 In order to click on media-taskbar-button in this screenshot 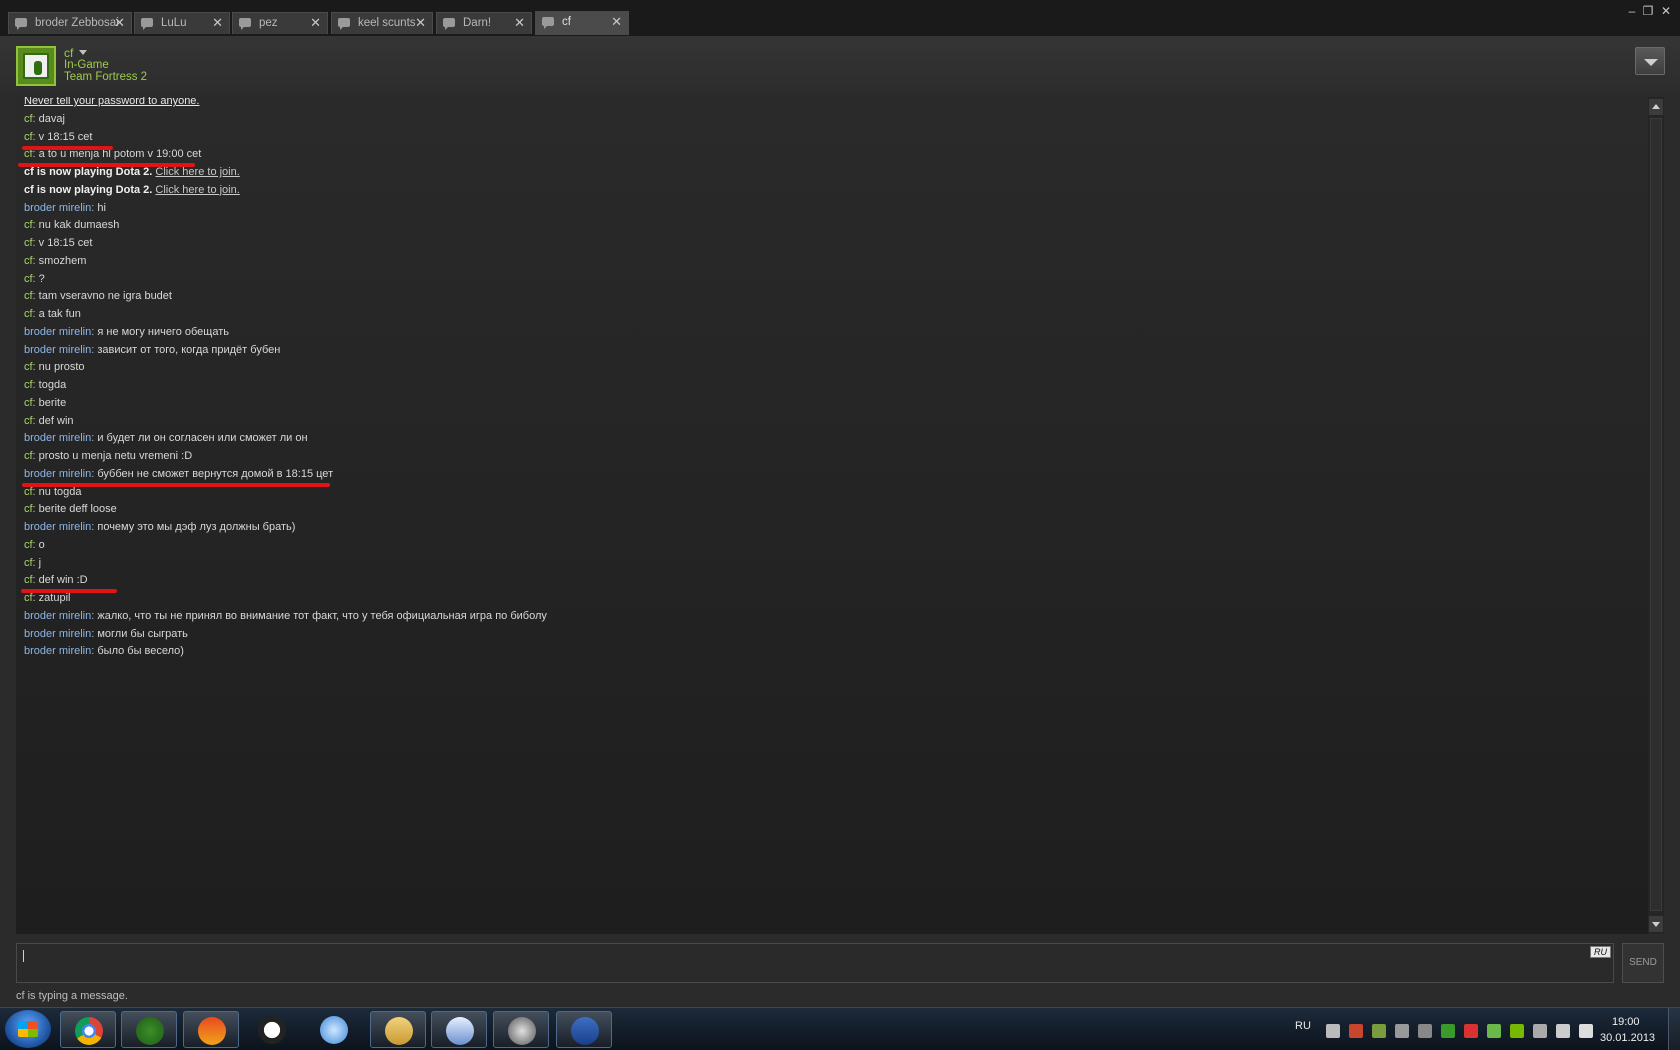, I will do `click(459, 1029)`.